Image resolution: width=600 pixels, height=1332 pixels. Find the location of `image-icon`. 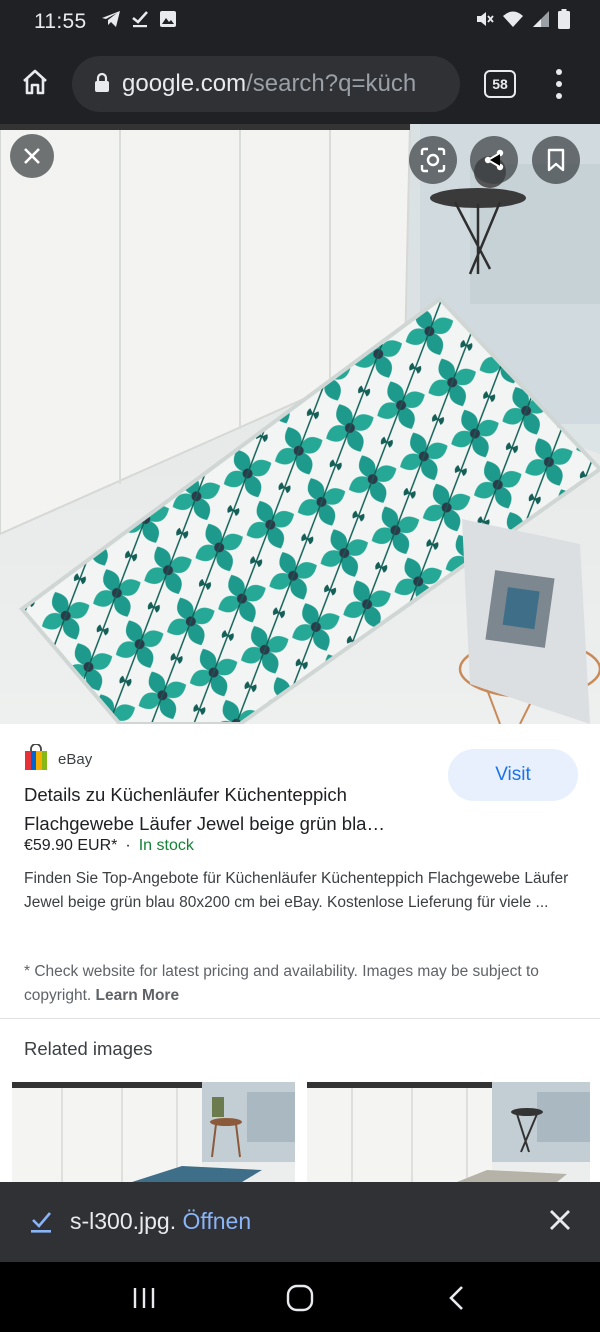

image-icon is located at coordinates (168, 22).